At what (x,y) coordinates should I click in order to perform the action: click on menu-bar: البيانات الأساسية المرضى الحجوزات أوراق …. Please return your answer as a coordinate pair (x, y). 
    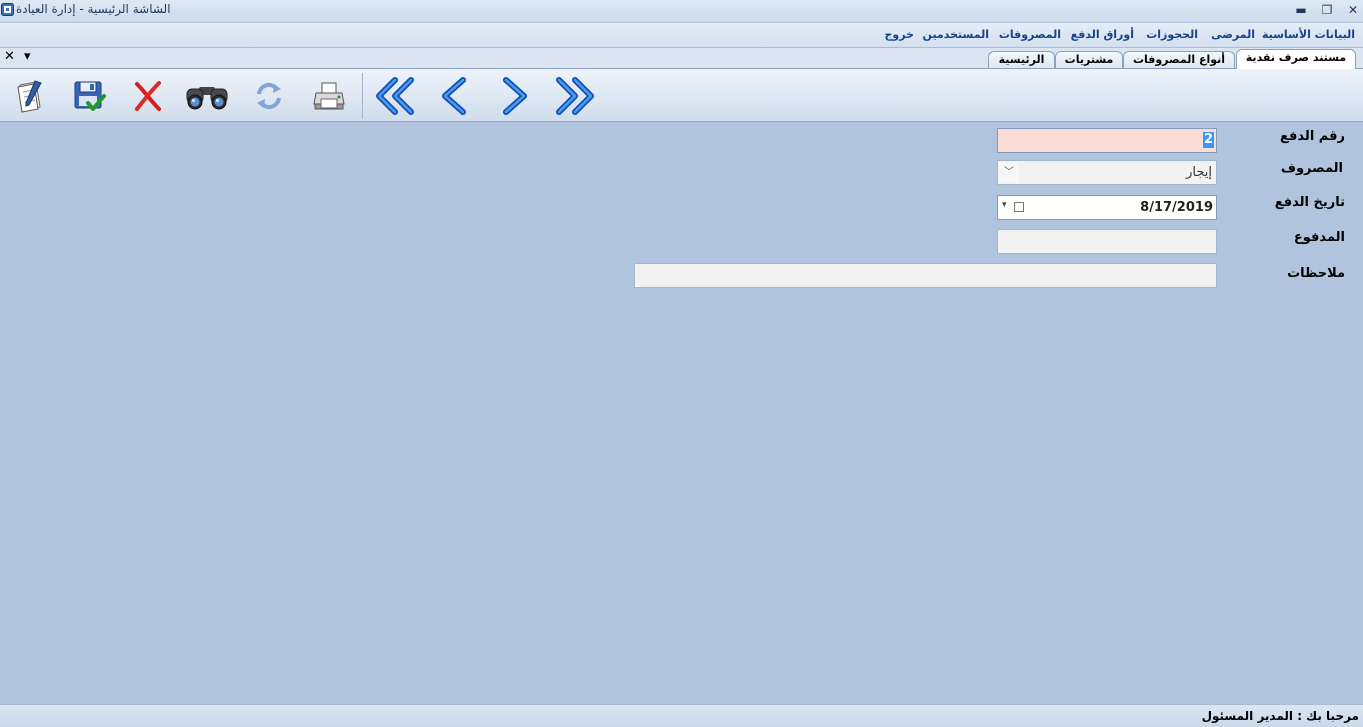
    Looking at the image, I should click on (681, 35).